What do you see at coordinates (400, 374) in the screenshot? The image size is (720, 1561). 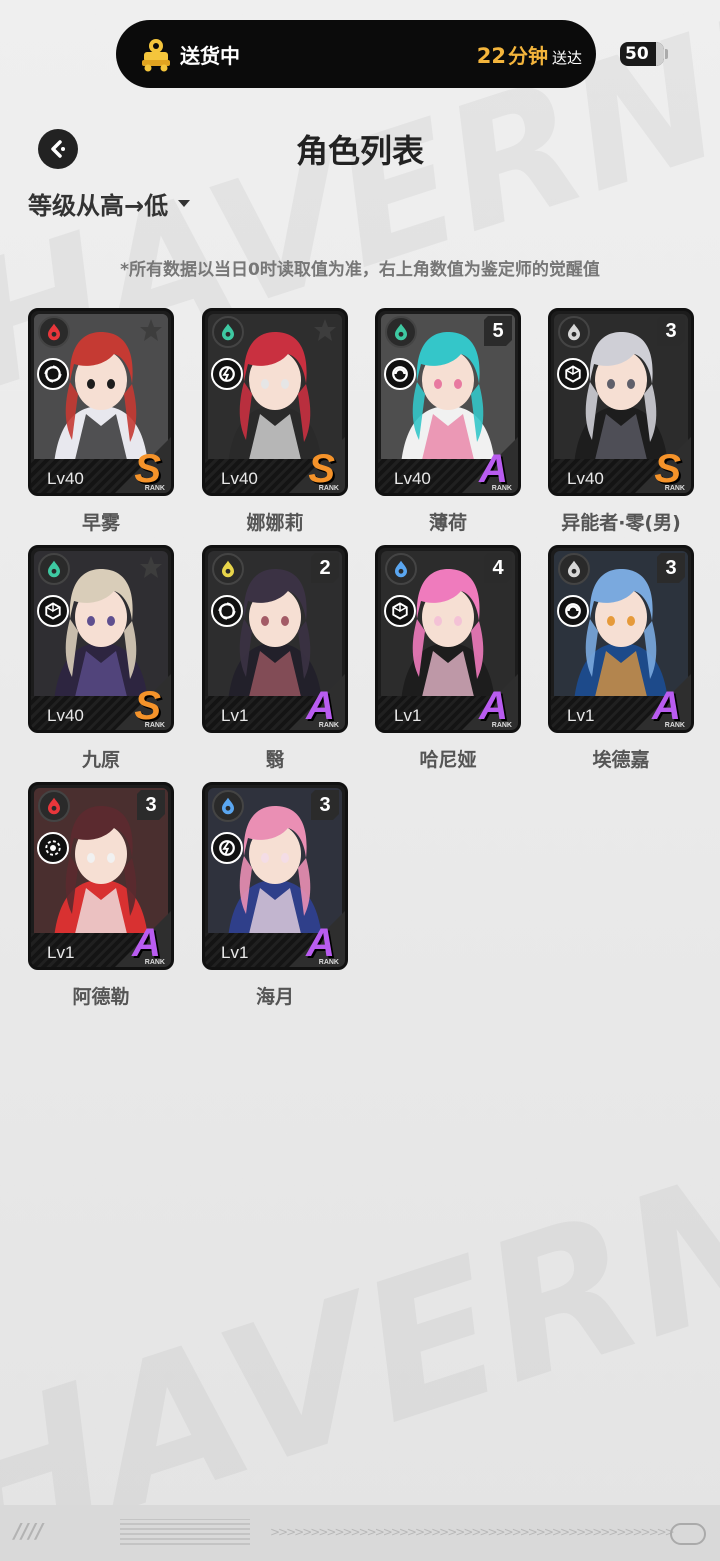 I see `support-role-icon` at bounding box center [400, 374].